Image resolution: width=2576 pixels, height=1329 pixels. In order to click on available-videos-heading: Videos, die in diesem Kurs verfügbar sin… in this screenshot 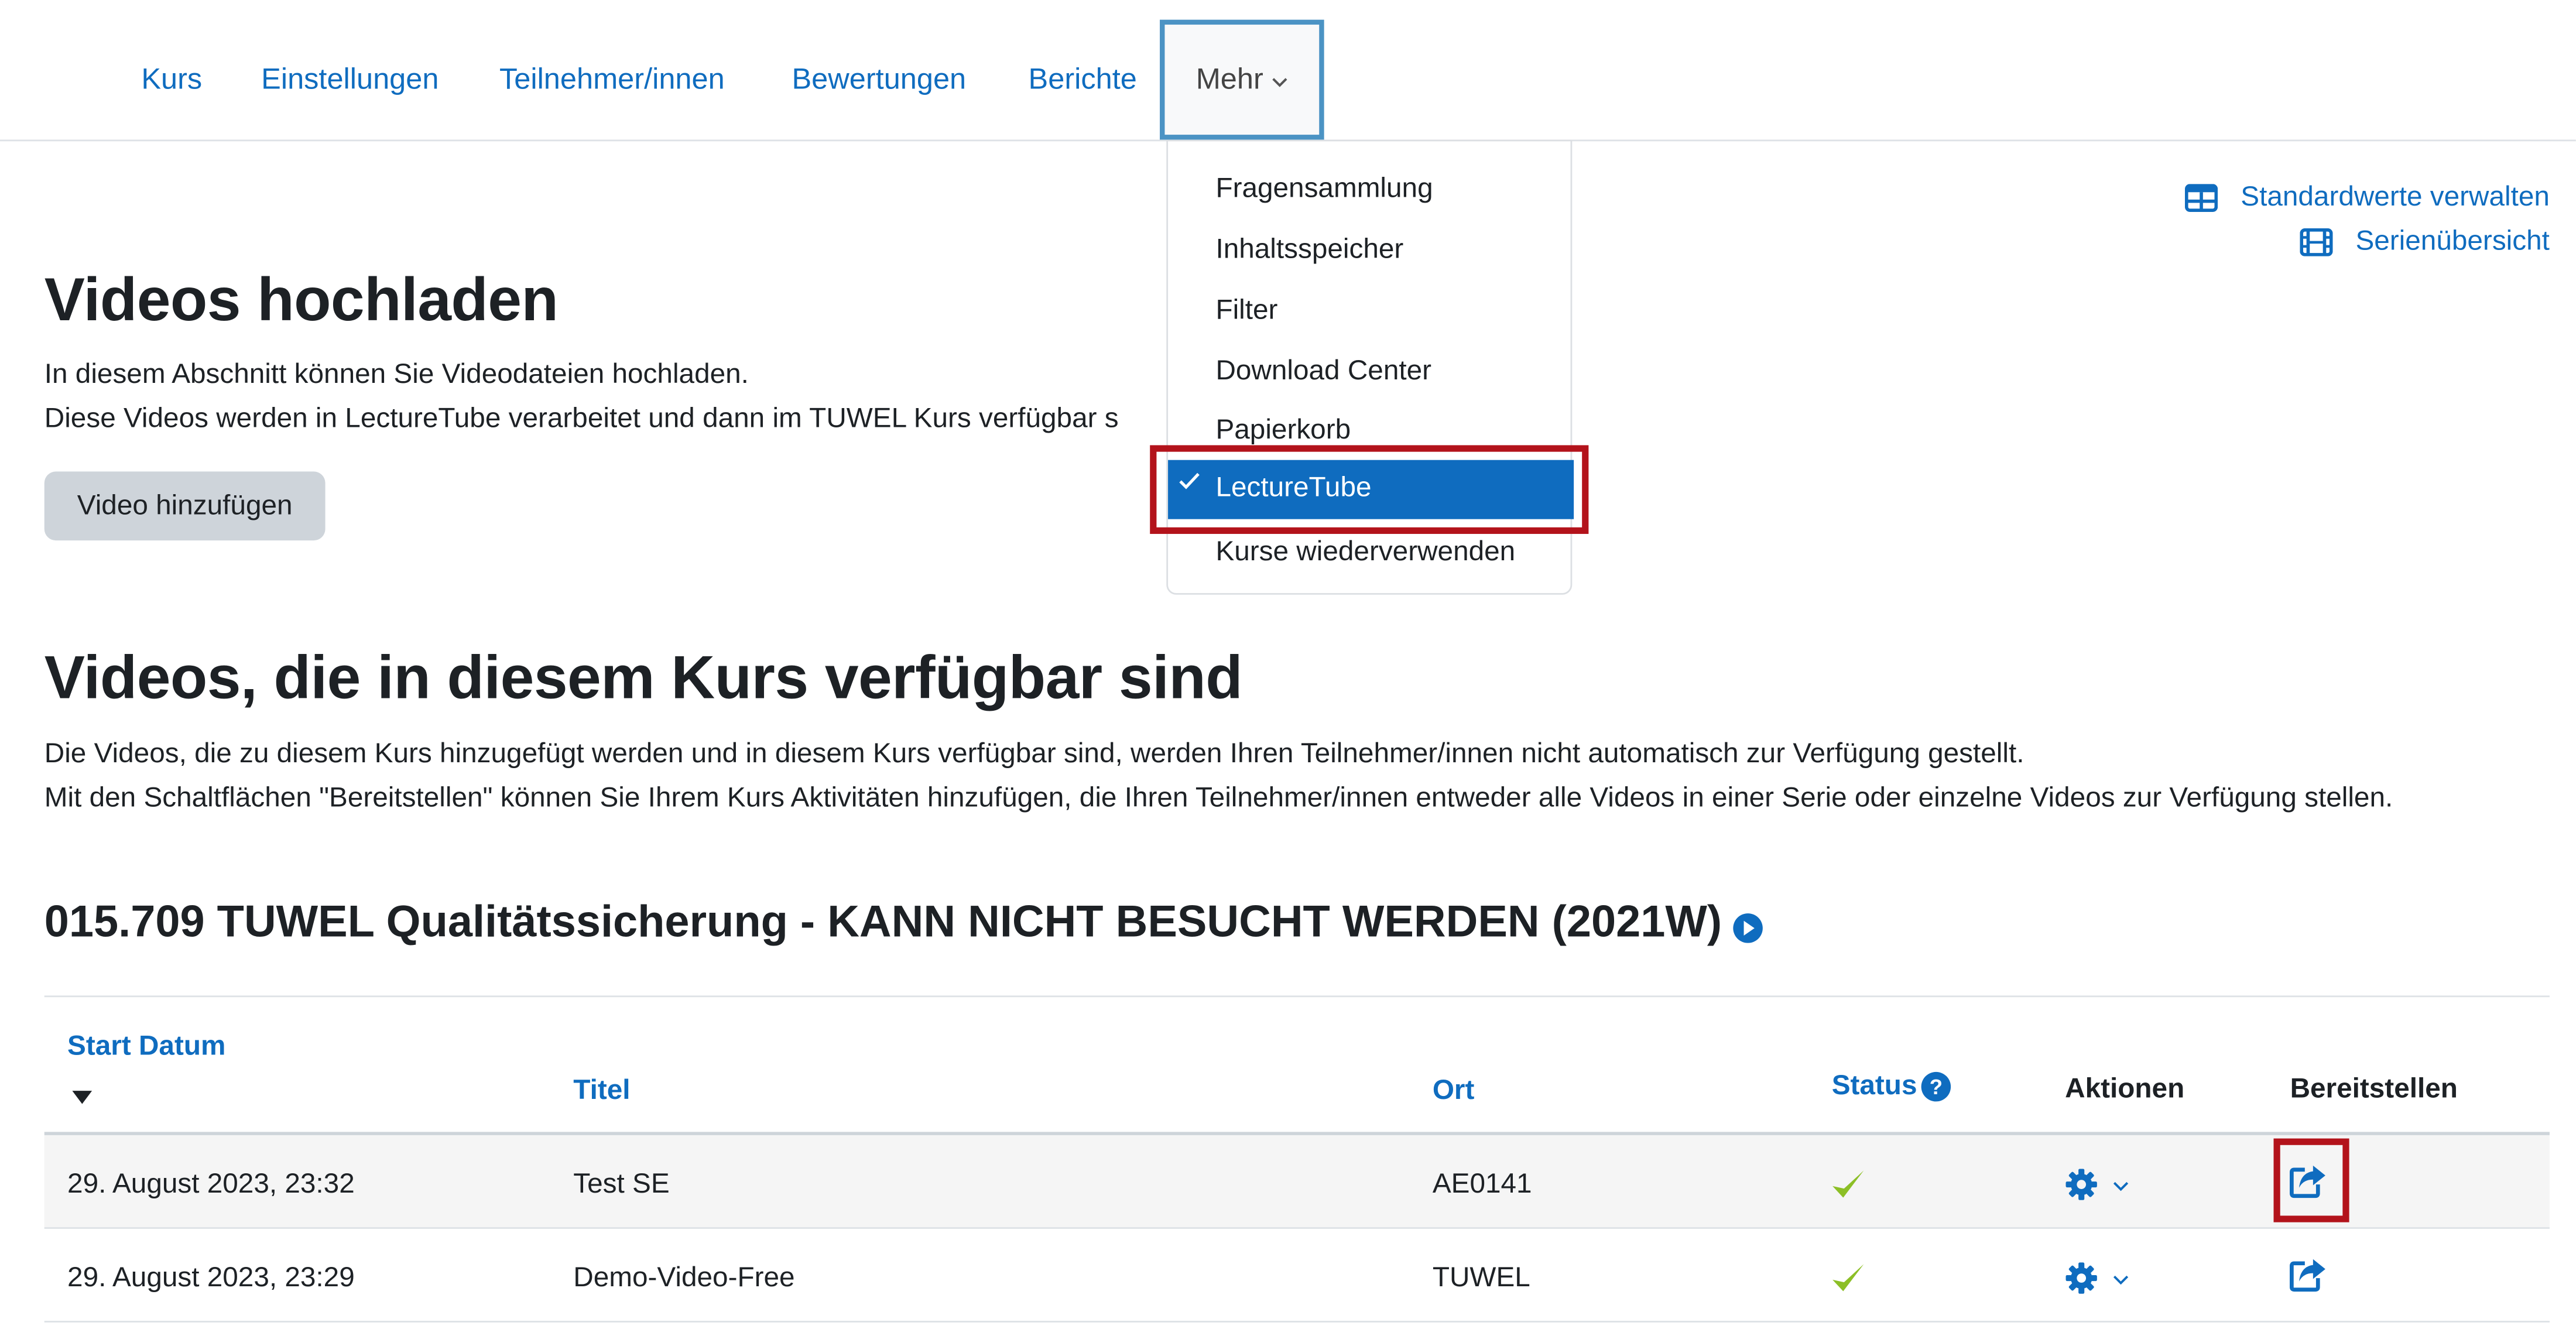, I will do `click(643, 677)`.